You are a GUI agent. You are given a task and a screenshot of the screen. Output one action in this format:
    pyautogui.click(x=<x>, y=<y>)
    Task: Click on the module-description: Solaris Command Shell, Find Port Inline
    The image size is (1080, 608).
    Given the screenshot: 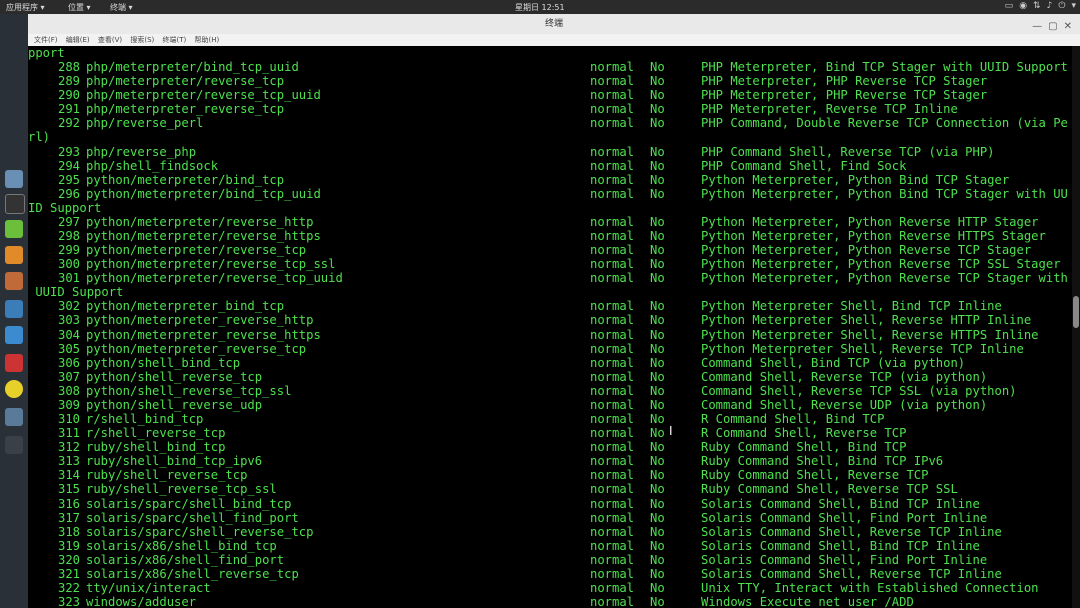 What is the action you would take?
    pyautogui.click(x=844, y=559)
    